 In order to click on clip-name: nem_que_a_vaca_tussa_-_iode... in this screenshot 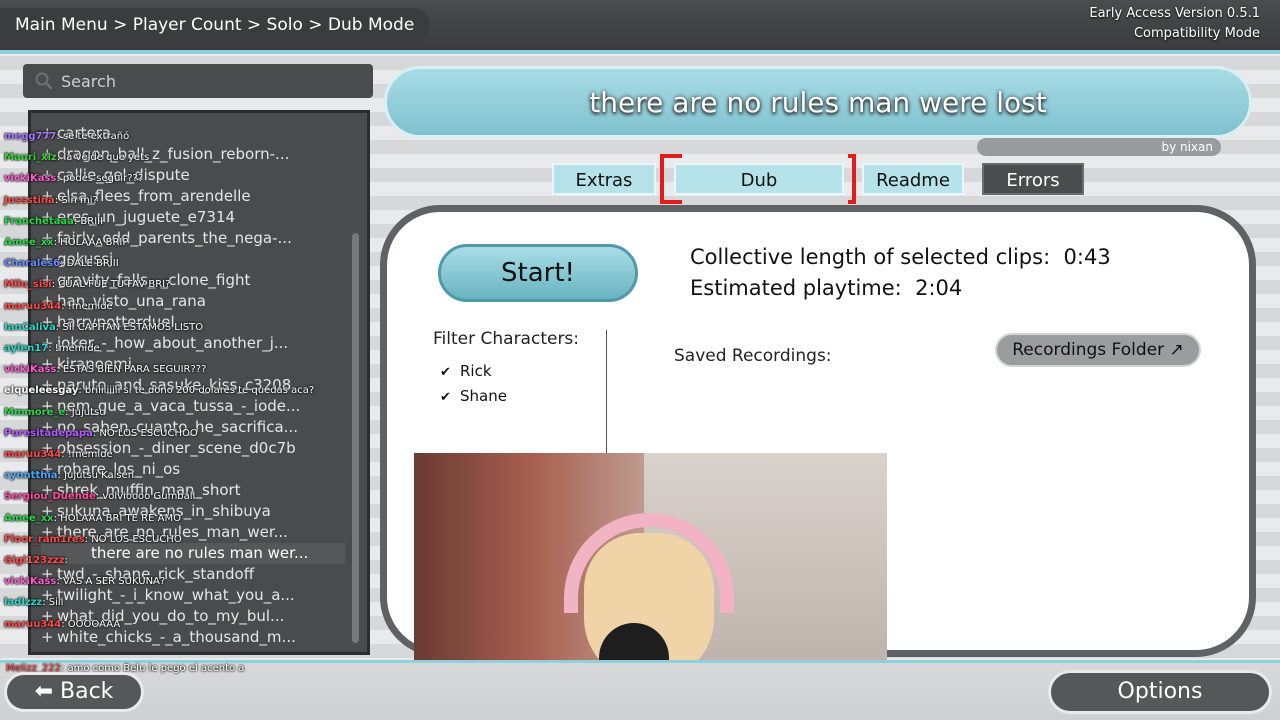, I will do `click(179, 406)`.